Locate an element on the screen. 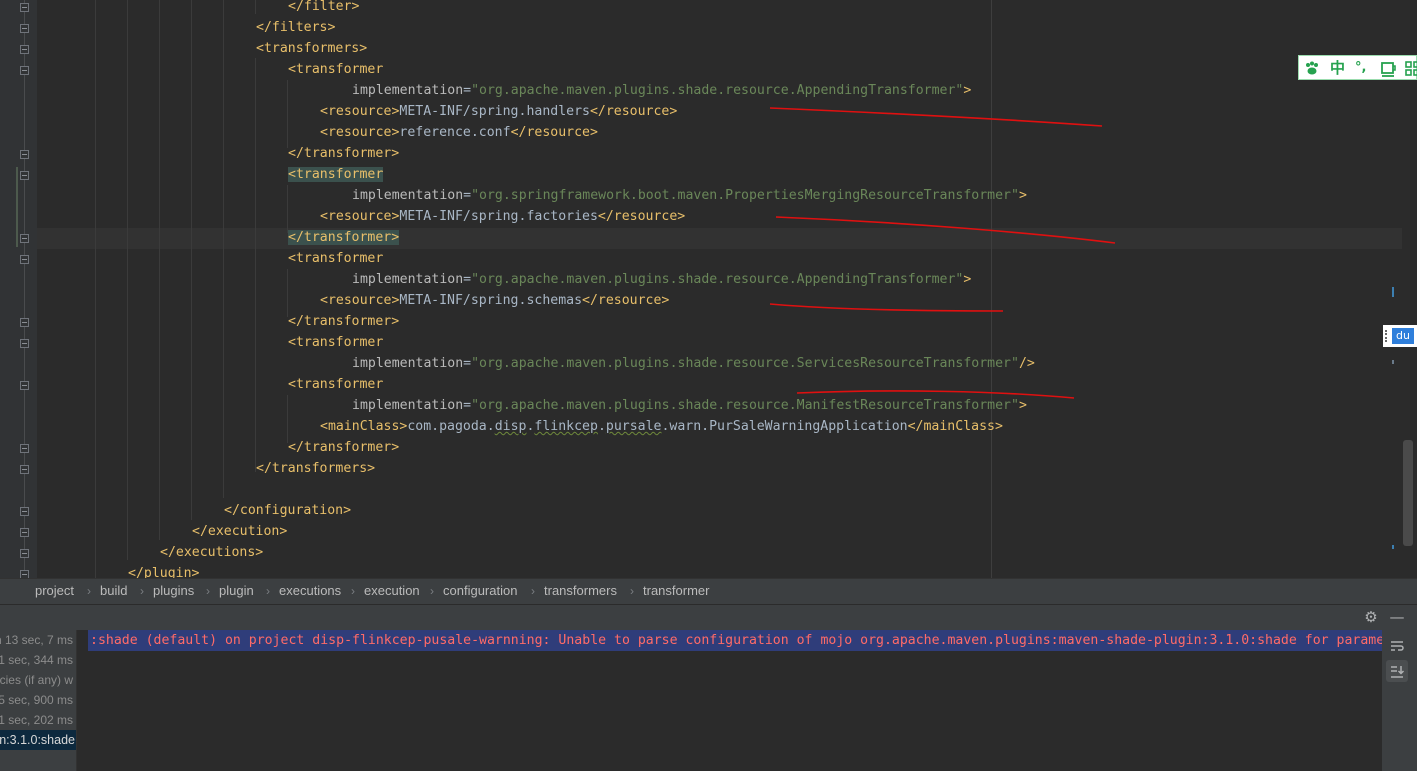 The image size is (1417, 771). breadcrumb-item: transformer is located at coordinates (676, 592).